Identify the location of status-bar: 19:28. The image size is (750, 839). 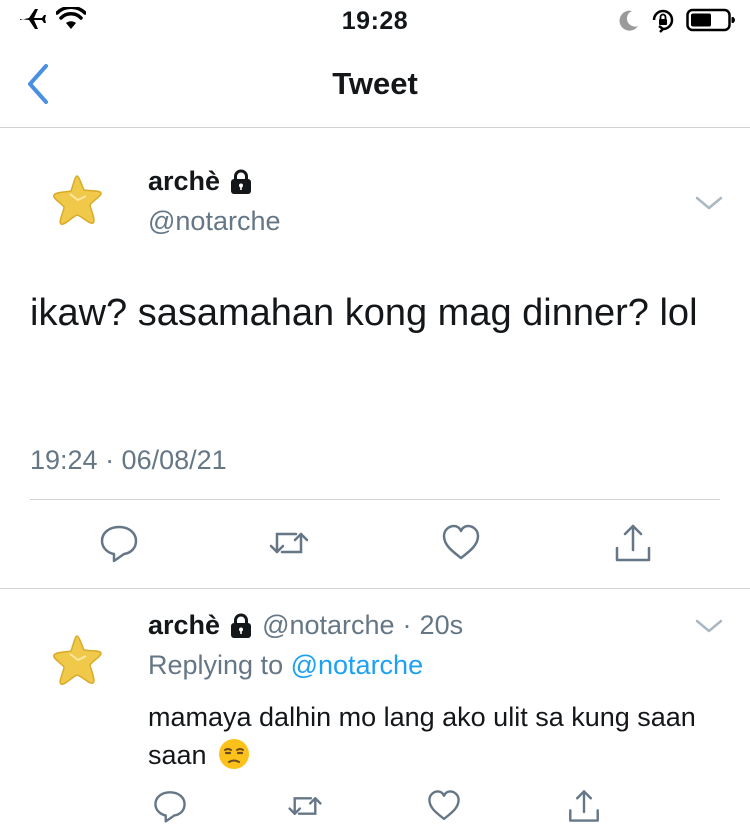
(375, 20).